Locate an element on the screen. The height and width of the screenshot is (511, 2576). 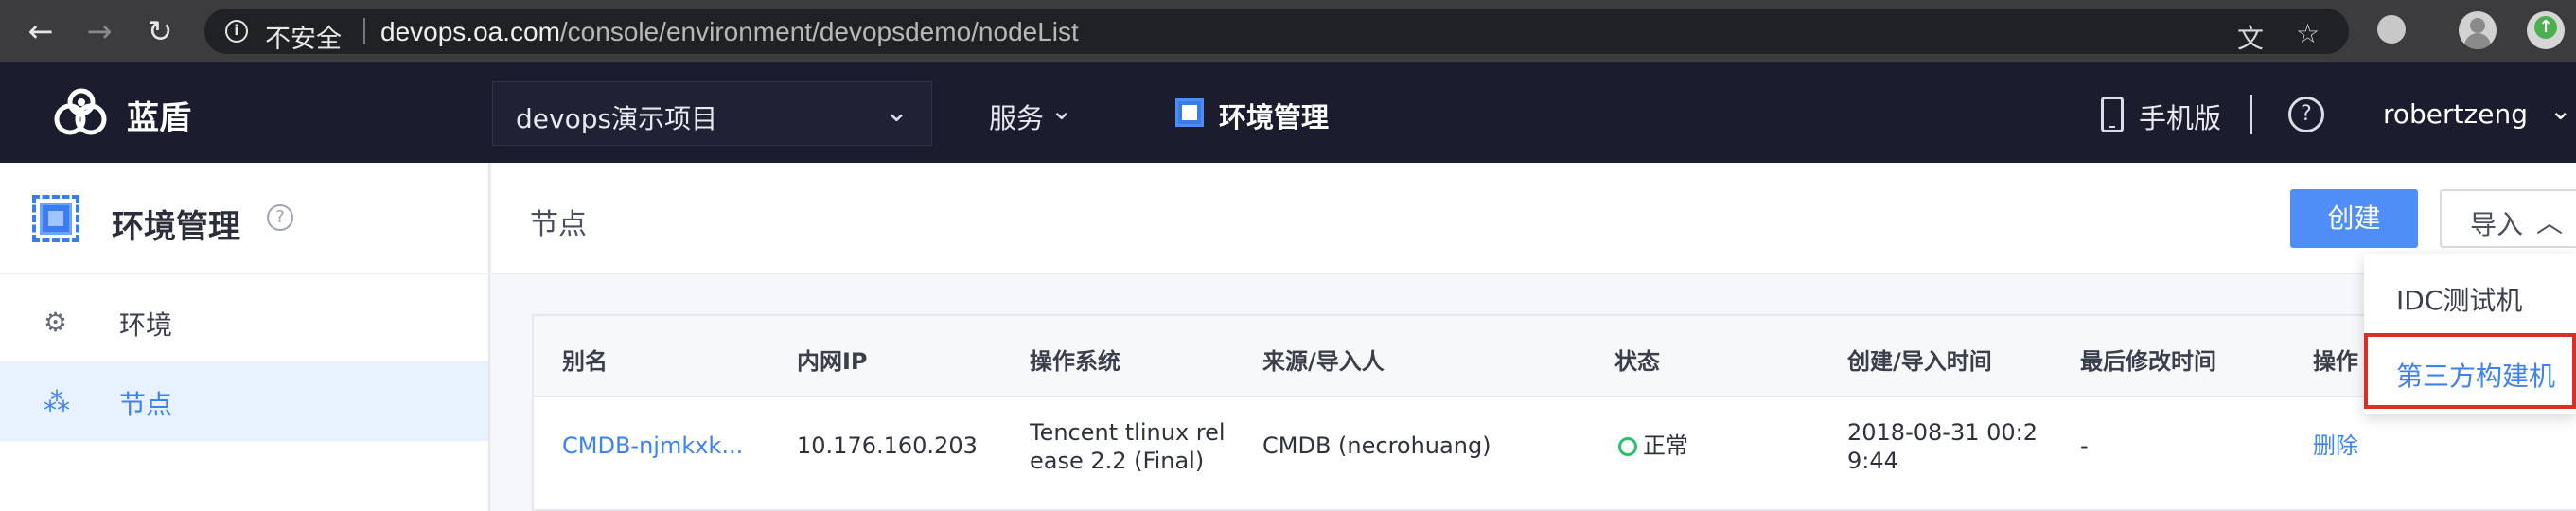
phone-icon is located at coordinates (2112, 114).